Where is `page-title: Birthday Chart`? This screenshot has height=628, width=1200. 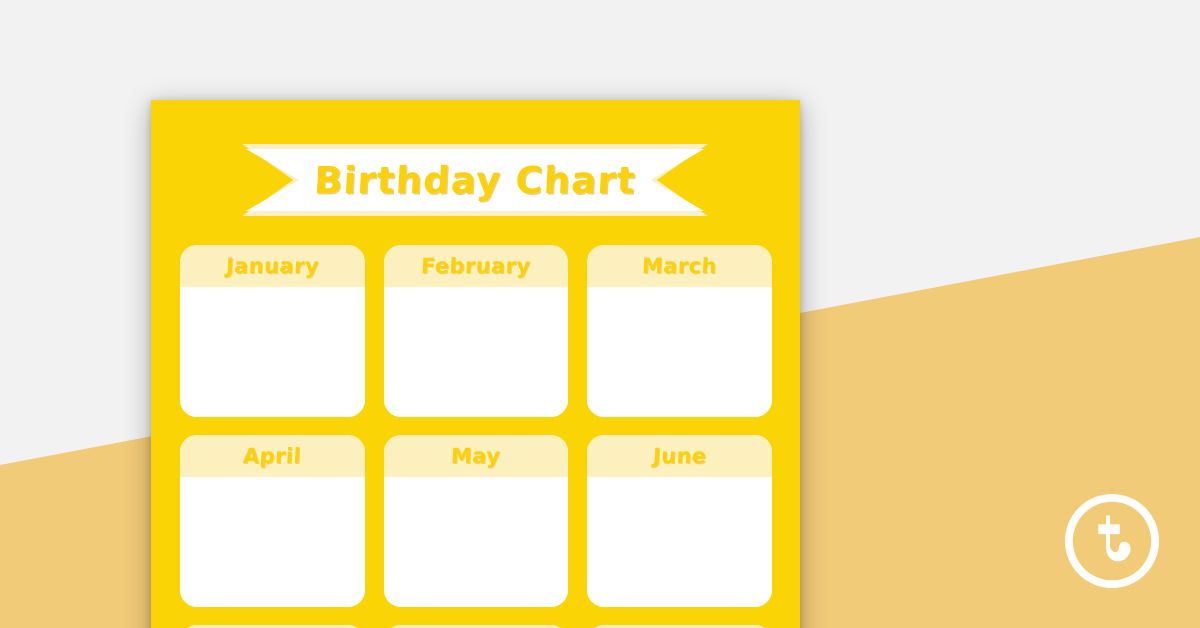
page-title: Birthday Chart is located at coordinates (475, 180).